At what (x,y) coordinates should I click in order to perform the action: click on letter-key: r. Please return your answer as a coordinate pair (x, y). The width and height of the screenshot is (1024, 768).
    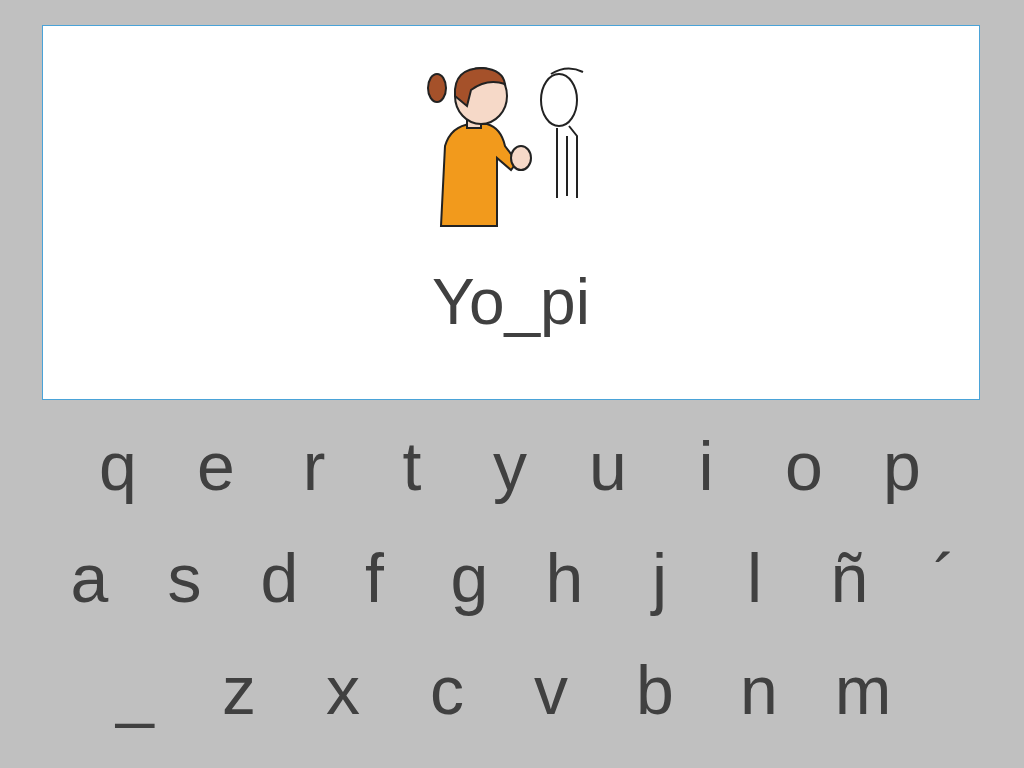
    Looking at the image, I should click on (314, 466).